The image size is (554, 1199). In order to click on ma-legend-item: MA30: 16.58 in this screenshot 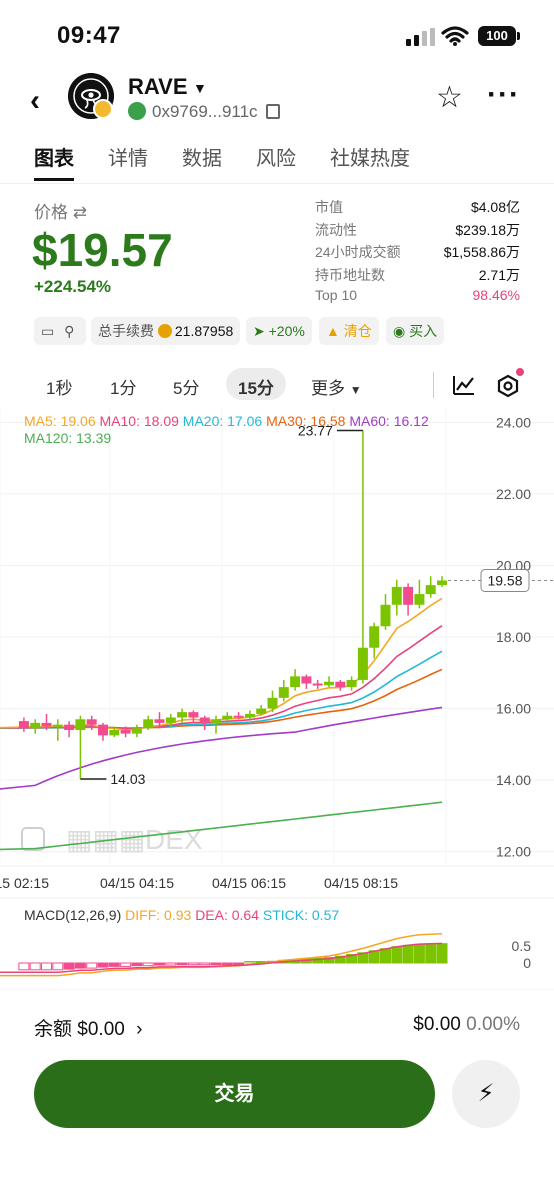, I will do `click(307, 421)`.